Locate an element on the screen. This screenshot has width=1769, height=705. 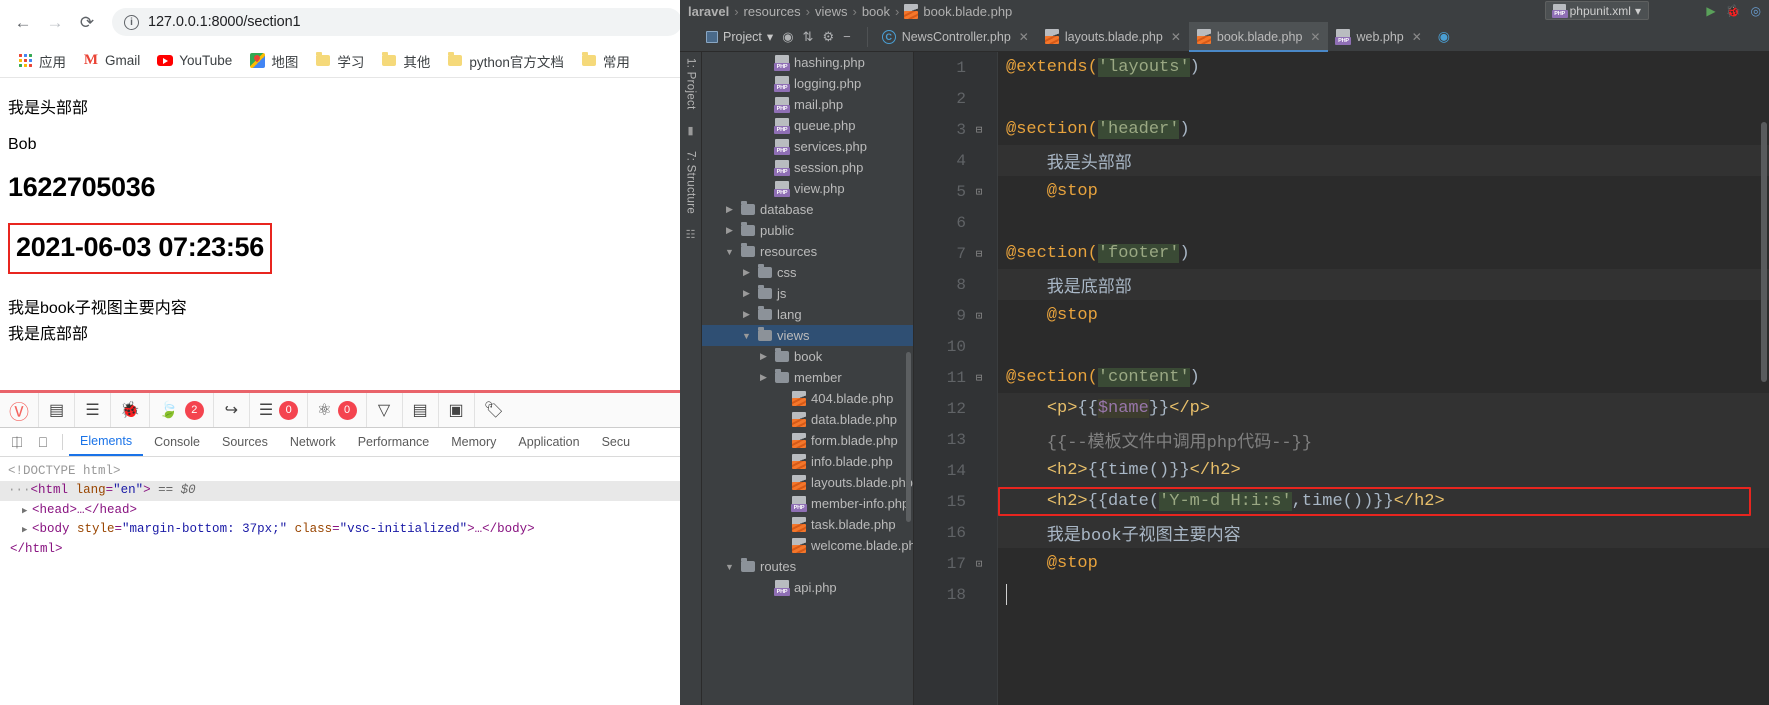
bookmark-folder-study: 学习 is located at coordinates (339, 61).